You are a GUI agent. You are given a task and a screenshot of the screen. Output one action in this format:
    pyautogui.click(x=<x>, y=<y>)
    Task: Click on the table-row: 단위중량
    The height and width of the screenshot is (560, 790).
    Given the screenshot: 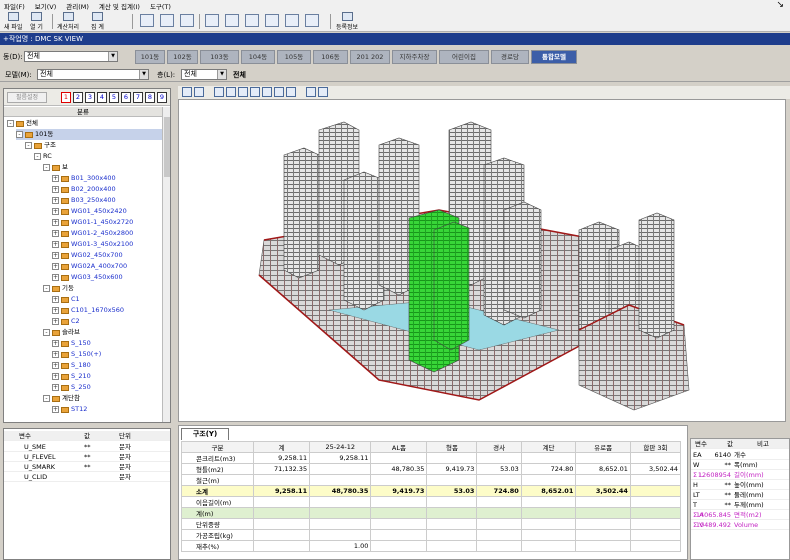 What is the action you would take?
    pyautogui.click(x=431, y=524)
    